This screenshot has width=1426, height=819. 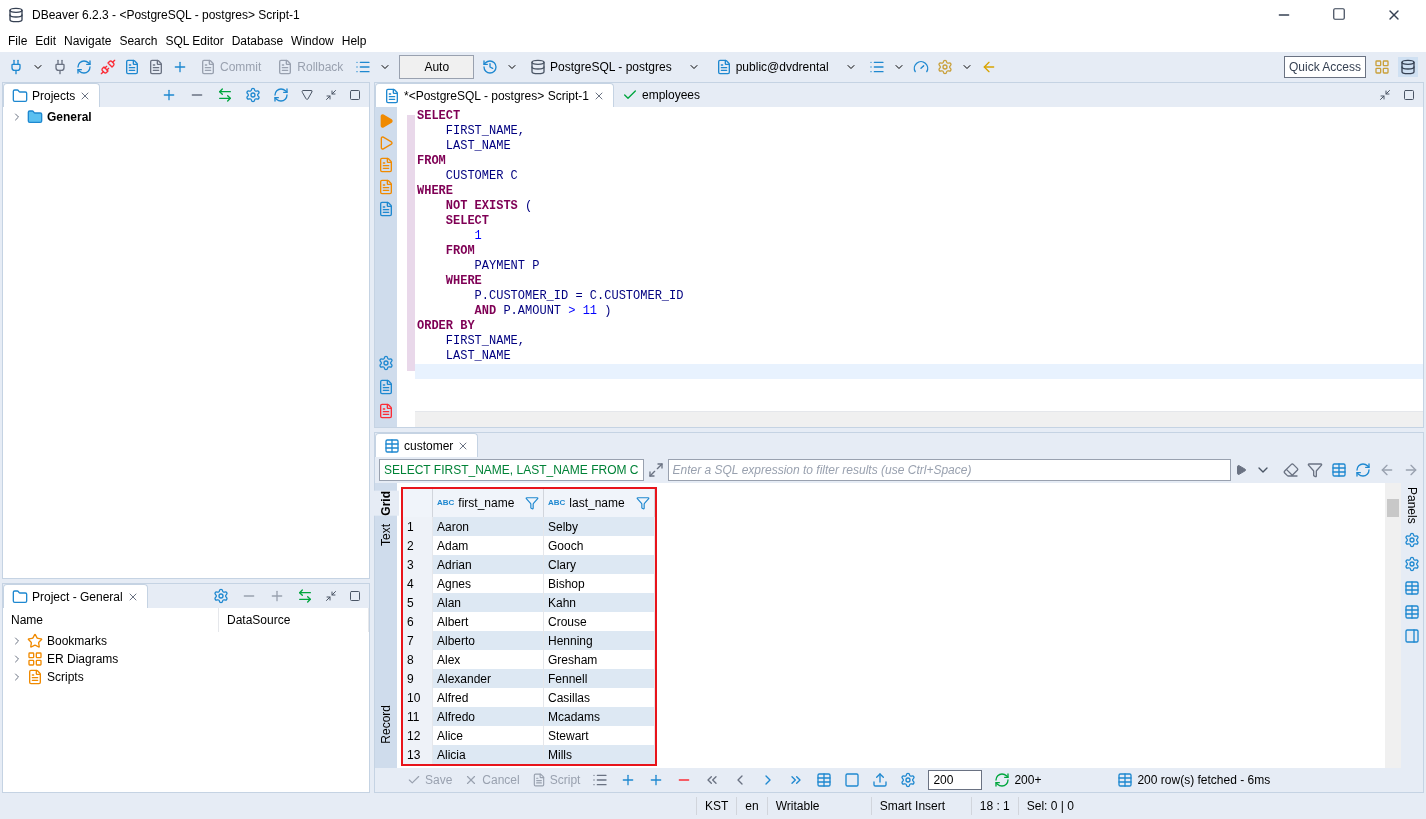 I want to click on tools-icon, so click(x=944, y=67).